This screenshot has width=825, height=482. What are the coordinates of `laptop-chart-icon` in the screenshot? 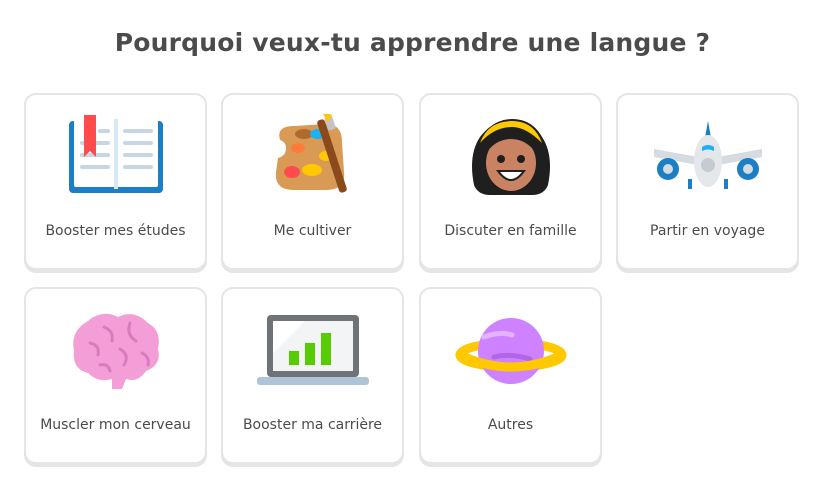 It's located at (312, 351).